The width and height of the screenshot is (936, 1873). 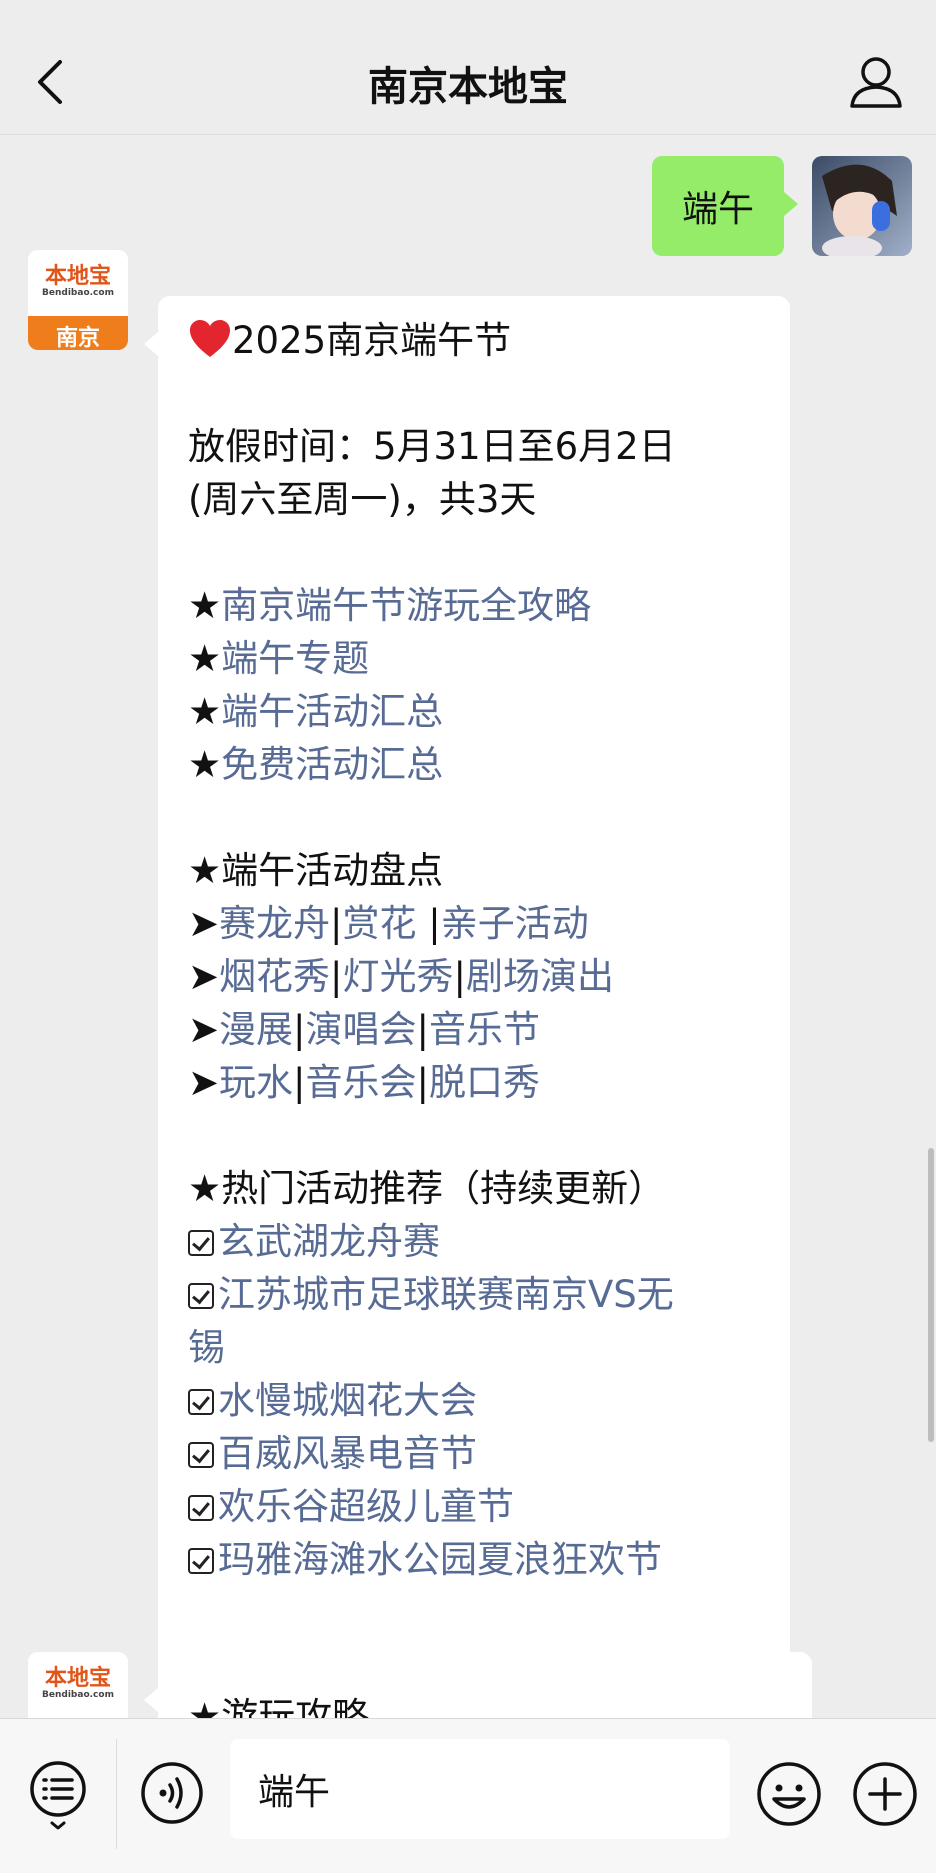 I want to click on holiday-line-2: (周六至周一)，共3天, so click(x=362, y=499).